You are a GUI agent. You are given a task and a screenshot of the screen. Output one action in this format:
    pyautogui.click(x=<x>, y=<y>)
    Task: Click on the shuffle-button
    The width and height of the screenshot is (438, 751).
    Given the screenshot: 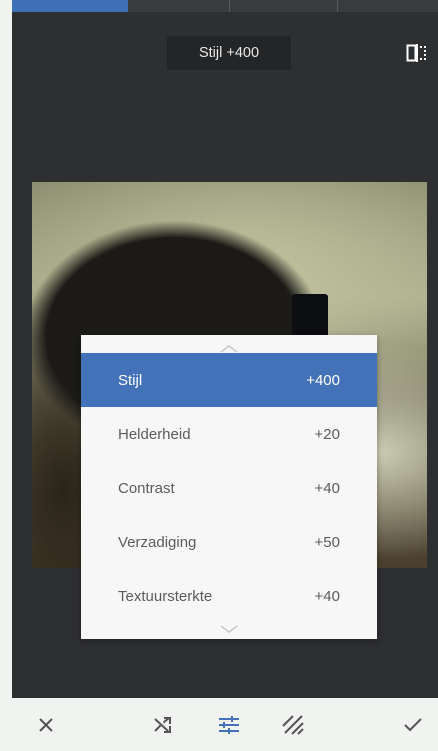 What is the action you would take?
    pyautogui.click(x=163, y=725)
    